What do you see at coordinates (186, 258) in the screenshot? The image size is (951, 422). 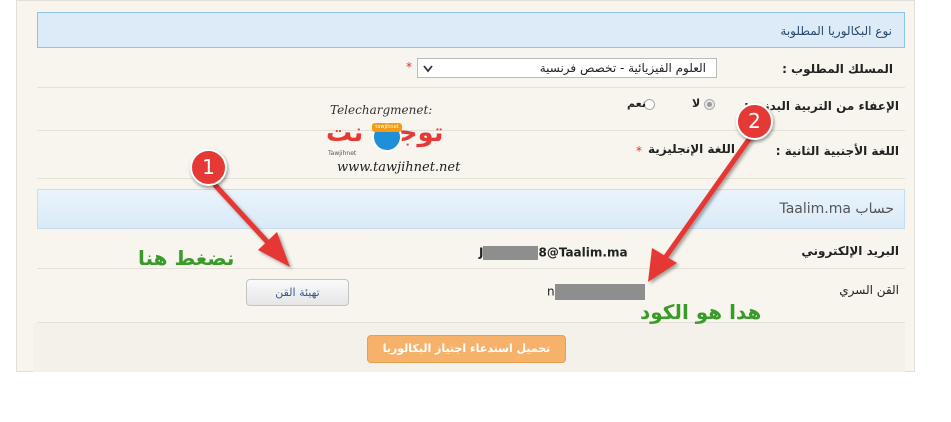 I see `click-here-annotation: نضغط هنا` at bounding box center [186, 258].